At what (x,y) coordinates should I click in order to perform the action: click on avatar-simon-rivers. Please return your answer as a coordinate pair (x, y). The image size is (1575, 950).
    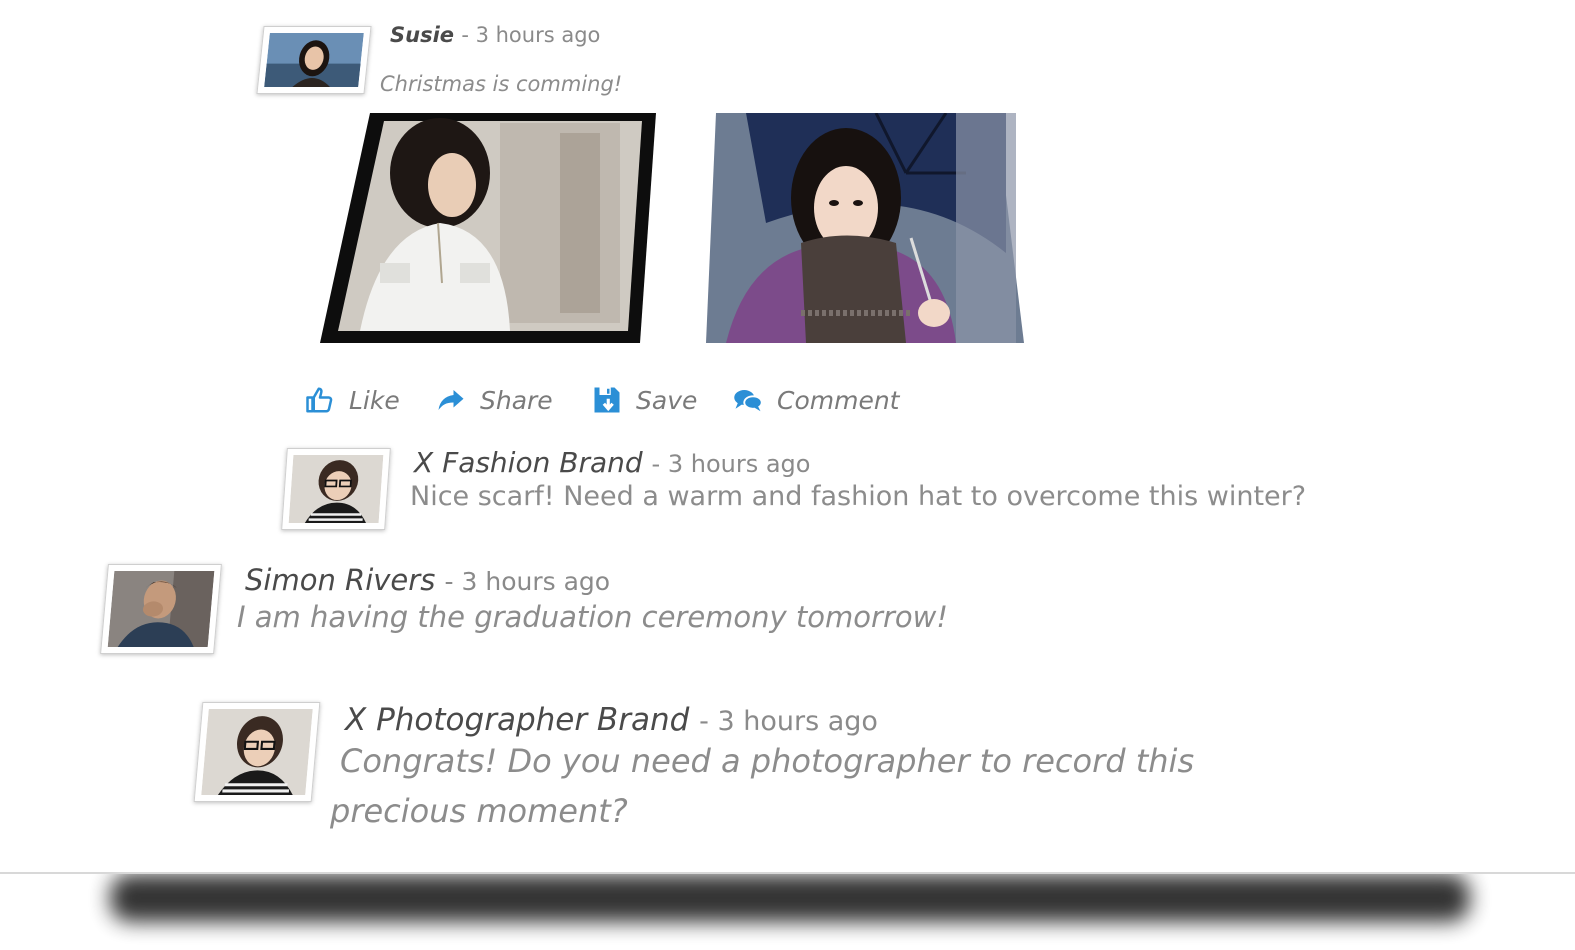
    Looking at the image, I should click on (161, 609).